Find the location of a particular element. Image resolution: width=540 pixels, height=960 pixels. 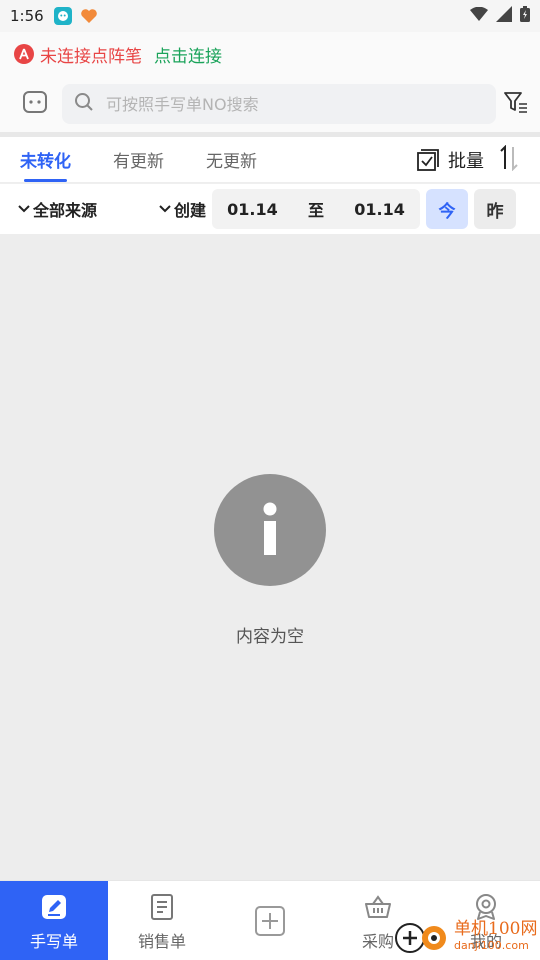

sort-button is located at coordinates (509, 159).